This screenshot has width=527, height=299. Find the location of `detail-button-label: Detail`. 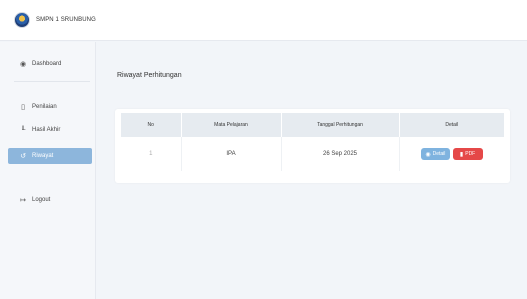

detail-button-label: Detail is located at coordinates (439, 154).